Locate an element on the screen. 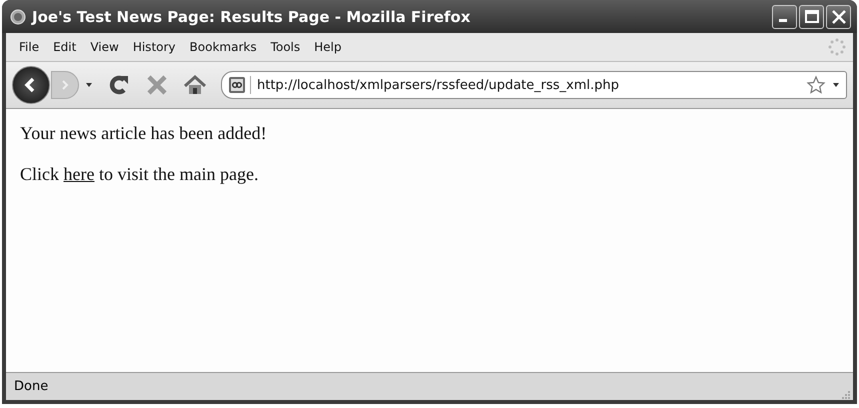 This screenshot has height=408, width=859. address-bar: http://localhost/xmlparsers/rssfeed/update_rss_xml.php is located at coordinates (534, 85).